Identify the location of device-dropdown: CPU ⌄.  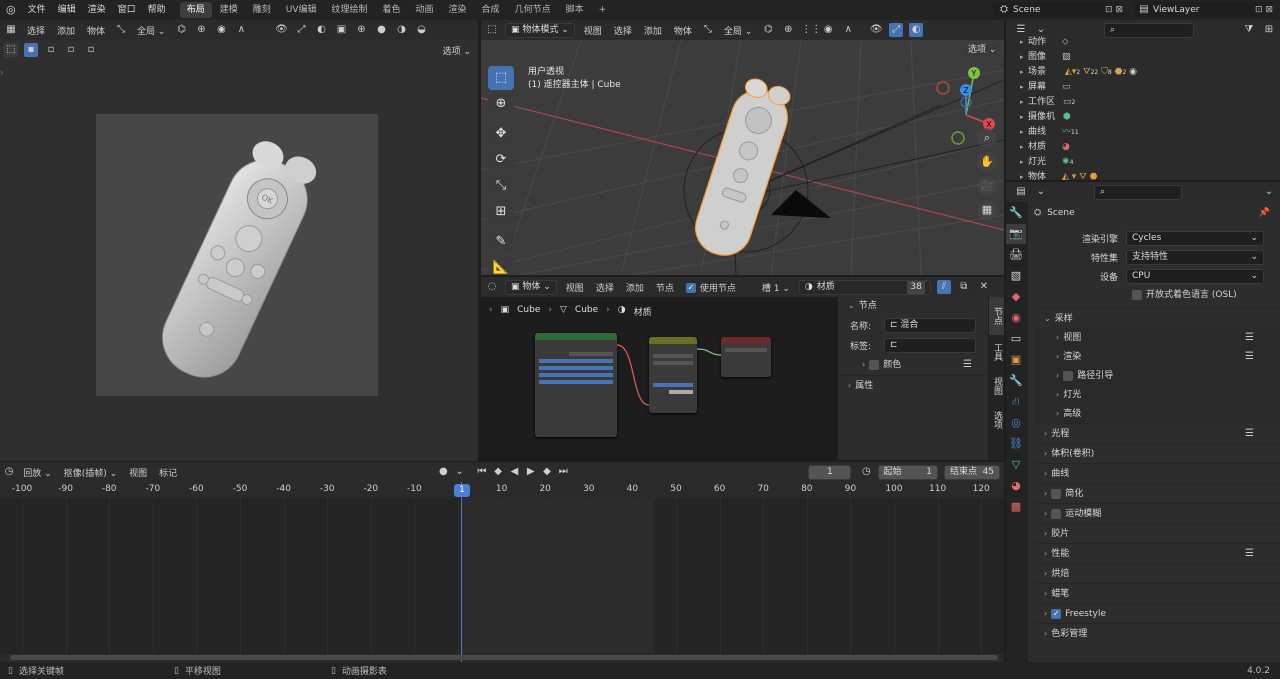
(1195, 276).